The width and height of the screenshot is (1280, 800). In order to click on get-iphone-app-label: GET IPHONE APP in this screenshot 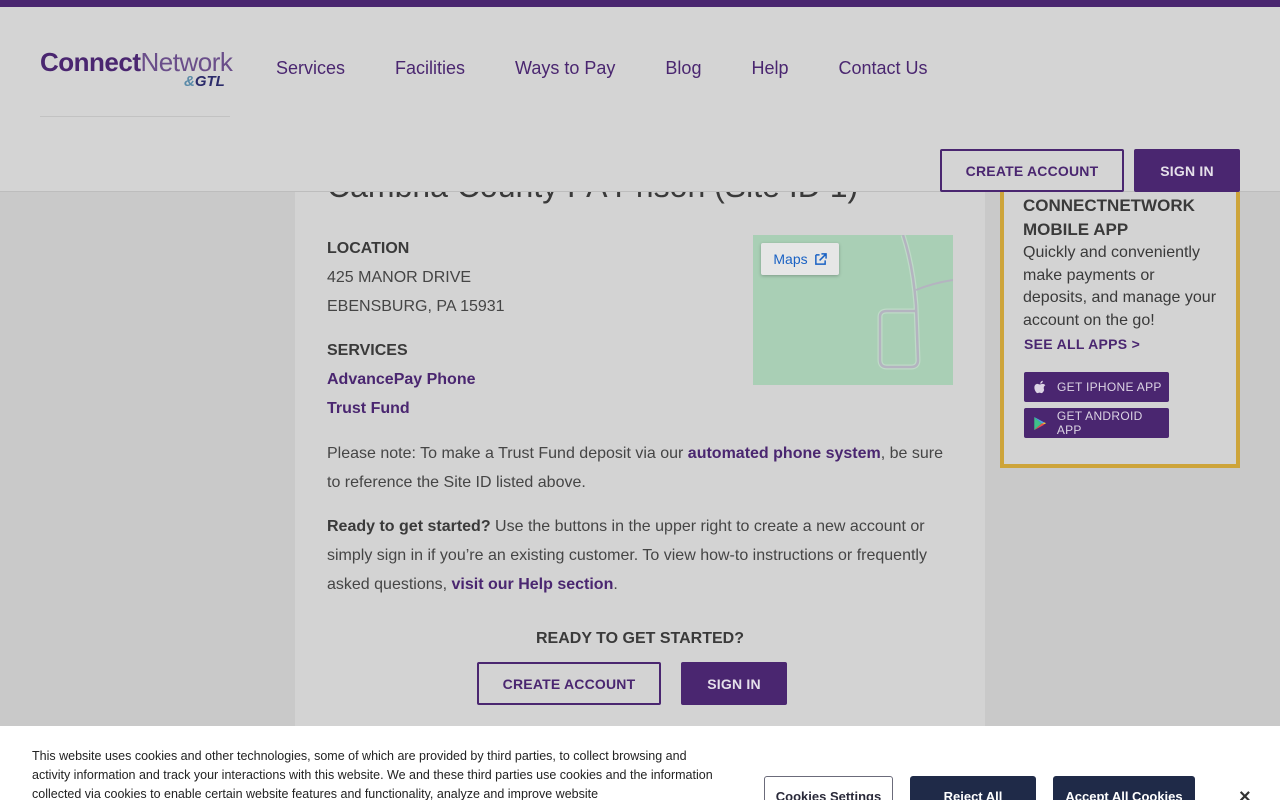, I will do `click(1109, 387)`.